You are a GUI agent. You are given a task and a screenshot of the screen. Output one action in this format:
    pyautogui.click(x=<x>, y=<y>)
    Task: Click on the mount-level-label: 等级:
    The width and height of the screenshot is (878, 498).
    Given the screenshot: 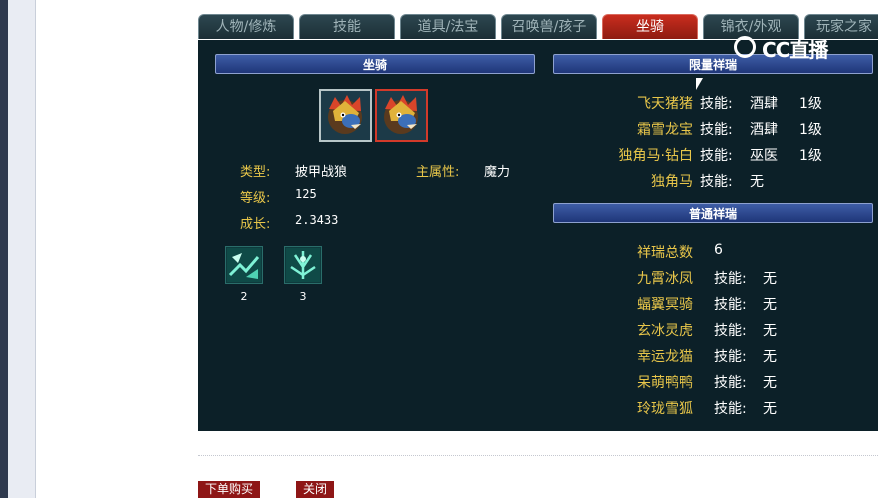 What is the action you would take?
    pyautogui.click(x=255, y=198)
    